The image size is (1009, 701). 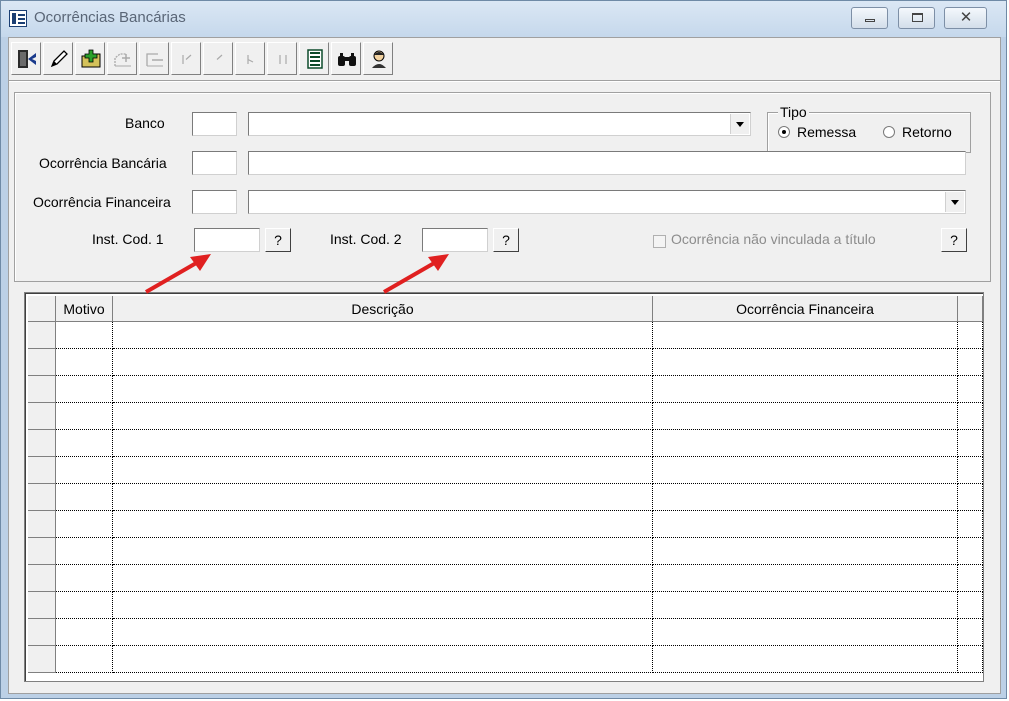 I want to click on inst-cod1-input, so click(x=227, y=240).